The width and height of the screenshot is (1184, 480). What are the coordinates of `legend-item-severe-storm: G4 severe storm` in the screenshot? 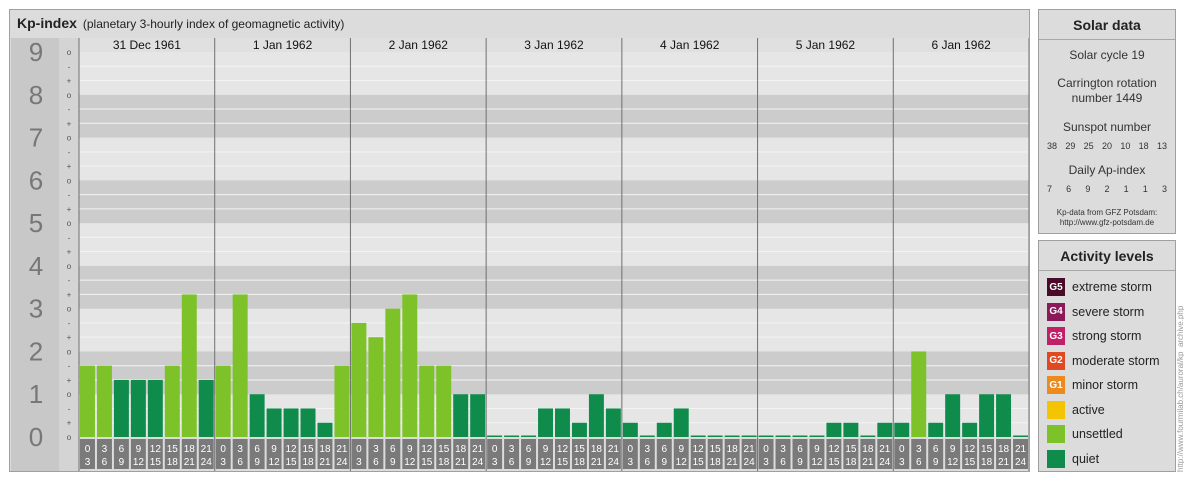 It's located at (1107, 312).